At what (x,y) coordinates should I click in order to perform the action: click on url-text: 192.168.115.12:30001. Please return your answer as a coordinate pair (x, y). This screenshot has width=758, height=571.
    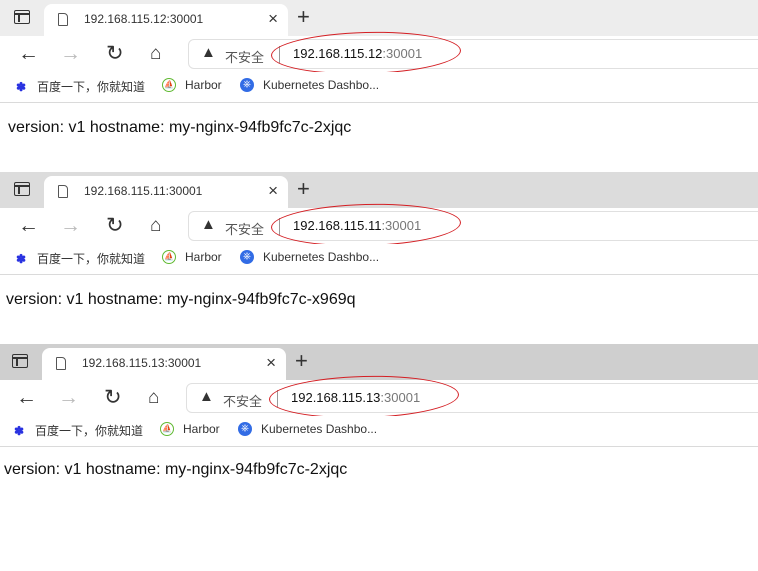
    Looking at the image, I should click on (357, 53).